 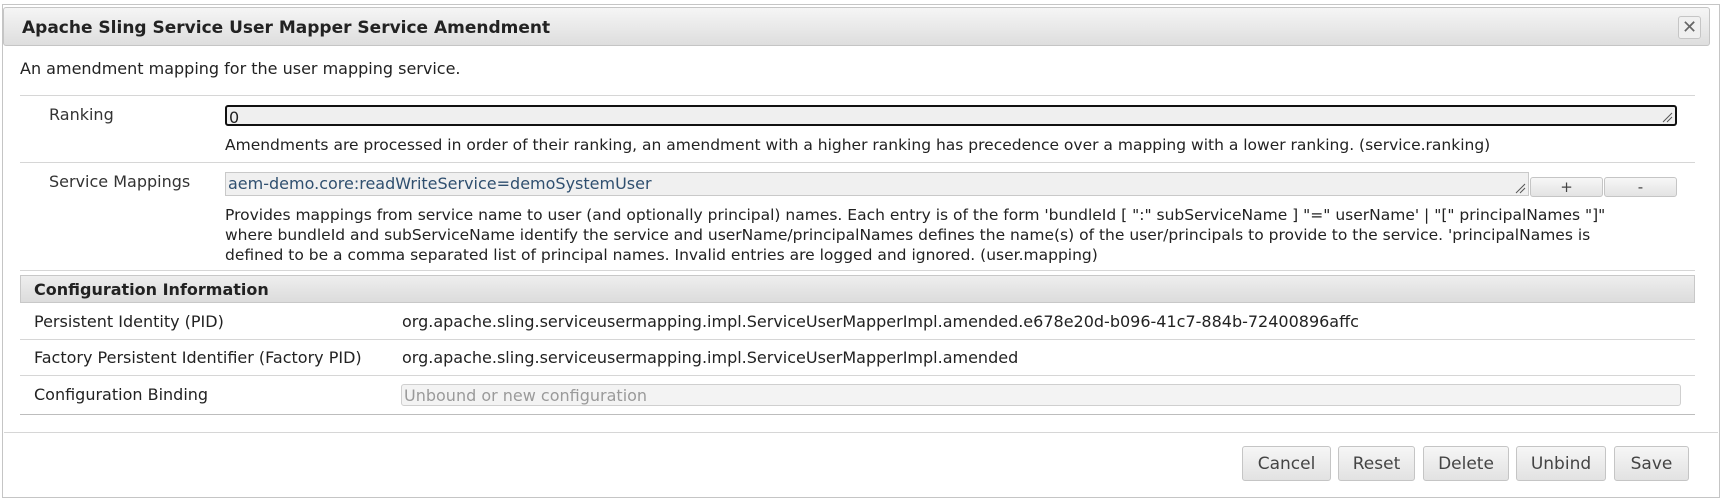 What do you see at coordinates (951, 116) in the screenshot?
I see `ranking-input: 0` at bounding box center [951, 116].